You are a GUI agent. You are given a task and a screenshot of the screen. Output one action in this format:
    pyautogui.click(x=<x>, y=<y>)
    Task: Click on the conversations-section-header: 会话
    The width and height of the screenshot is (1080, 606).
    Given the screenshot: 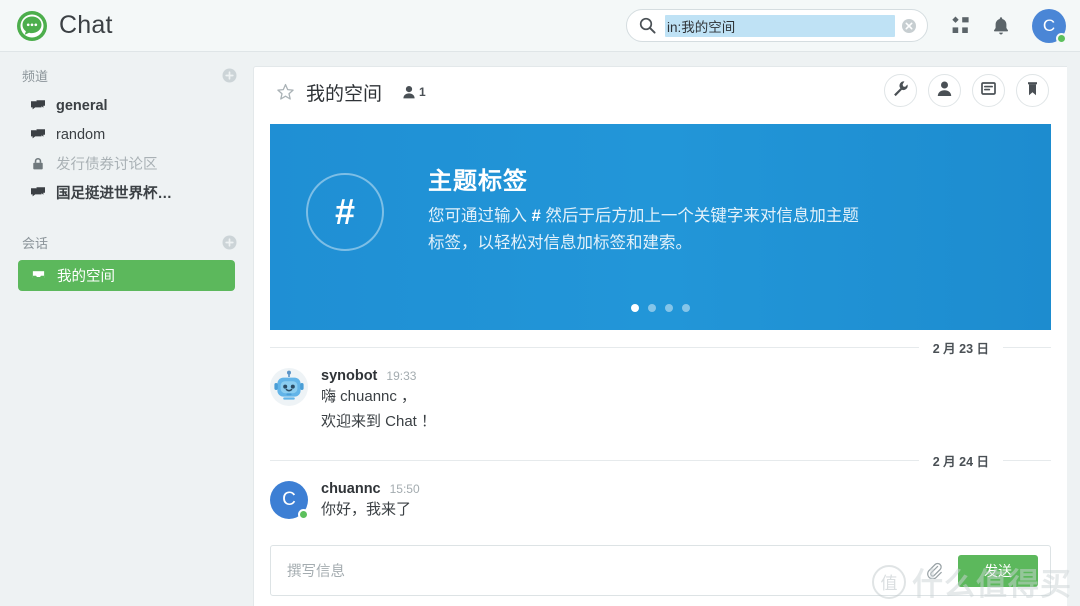 What is the action you would take?
    pyautogui.click(x=126, y=232)
    